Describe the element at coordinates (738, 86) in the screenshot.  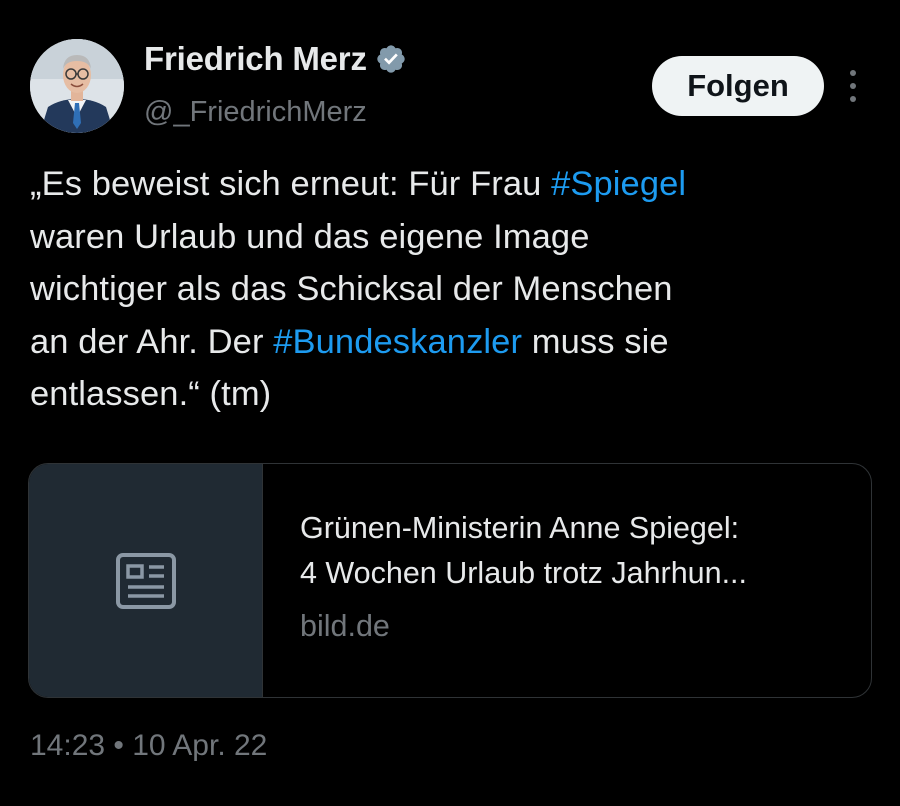
I see `follow-button: Folgen` at that location.